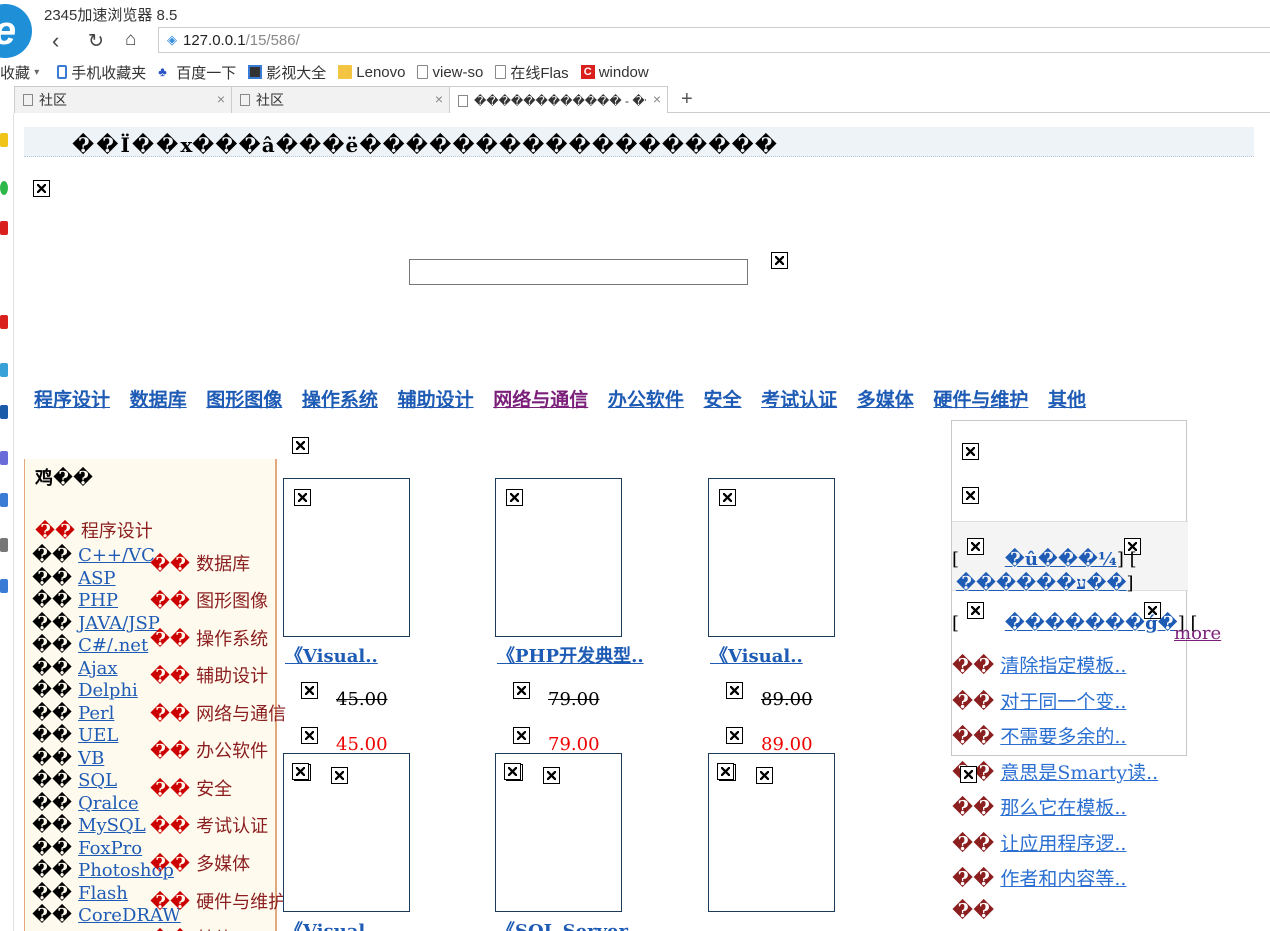  Describe the element at coordinates (335, 741) in the screenshot. I see `sale-price: 45.00` at that location.